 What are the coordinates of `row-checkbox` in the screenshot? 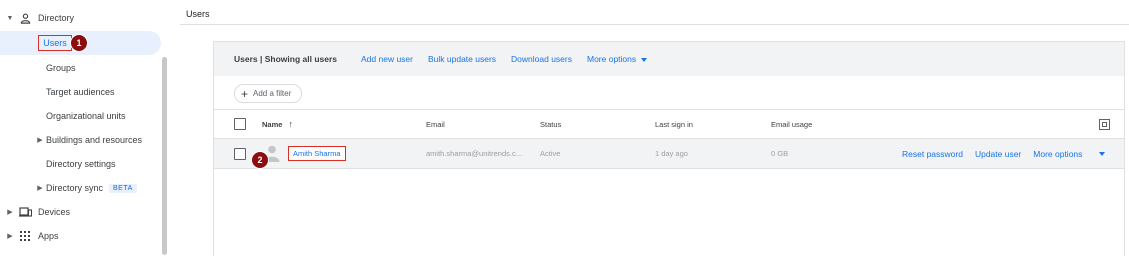 It's located at (240, 153).